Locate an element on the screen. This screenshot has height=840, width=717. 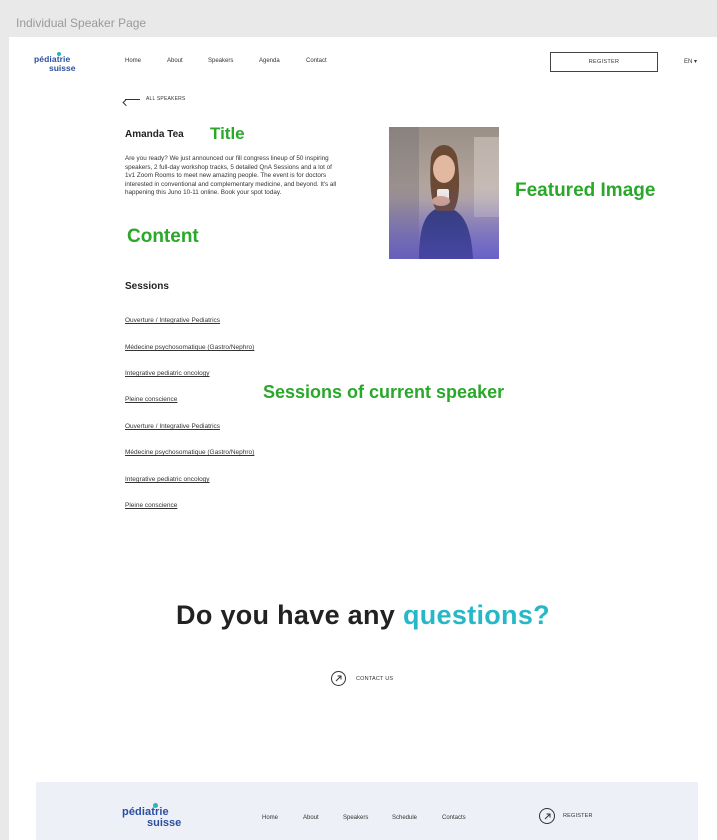
frame-label: Individual Speaker Page is located at coordinates (81, 23).